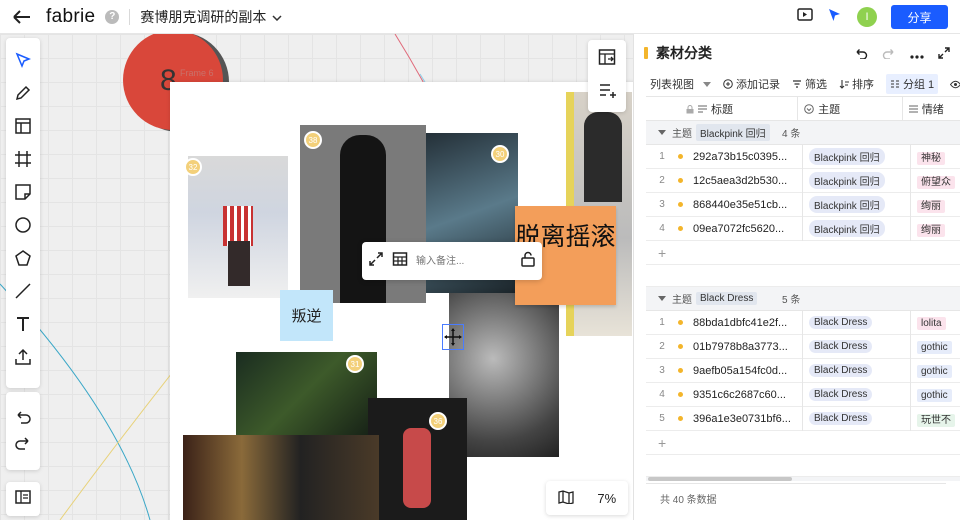 The width and height of the screenshot is (960, 520). Describe the element at coordinates (672, 85) in the screenshot. I see `view-label: 列表视图` at that location.